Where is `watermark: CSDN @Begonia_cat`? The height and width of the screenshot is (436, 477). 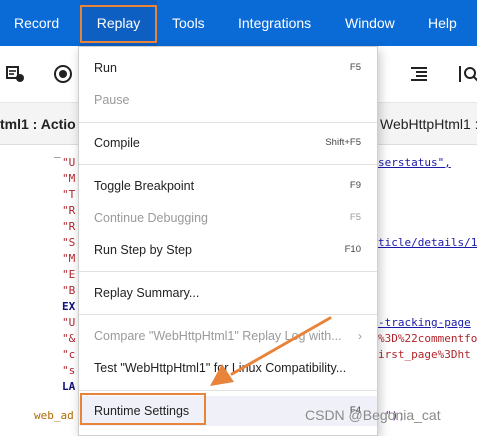 watermark: CSDN @Begonia_cat is located at coordinates (373, 415).